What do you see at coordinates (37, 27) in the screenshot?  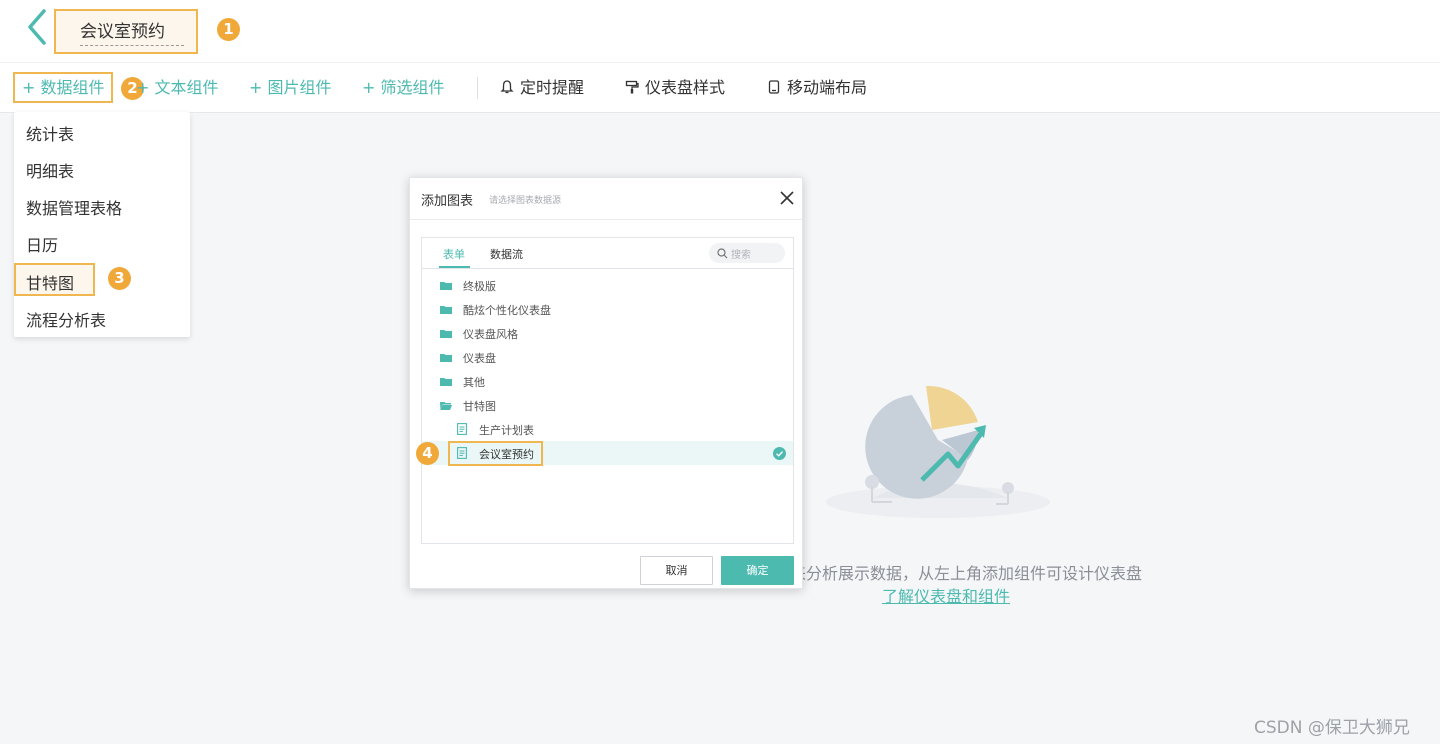 I see `back-arrow-icon` at bounding box center [37, 27].